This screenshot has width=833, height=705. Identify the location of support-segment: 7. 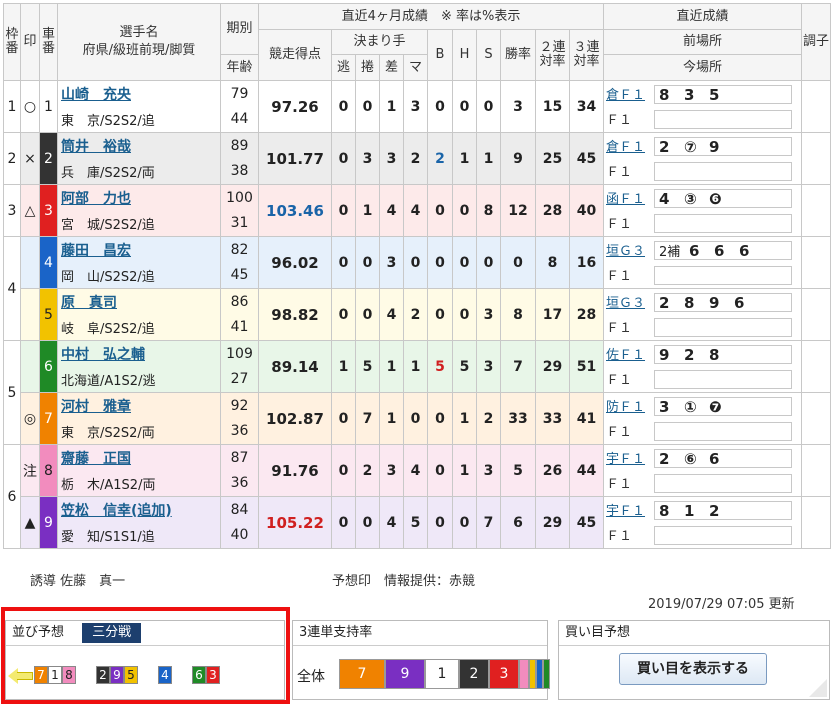
(362, 674).